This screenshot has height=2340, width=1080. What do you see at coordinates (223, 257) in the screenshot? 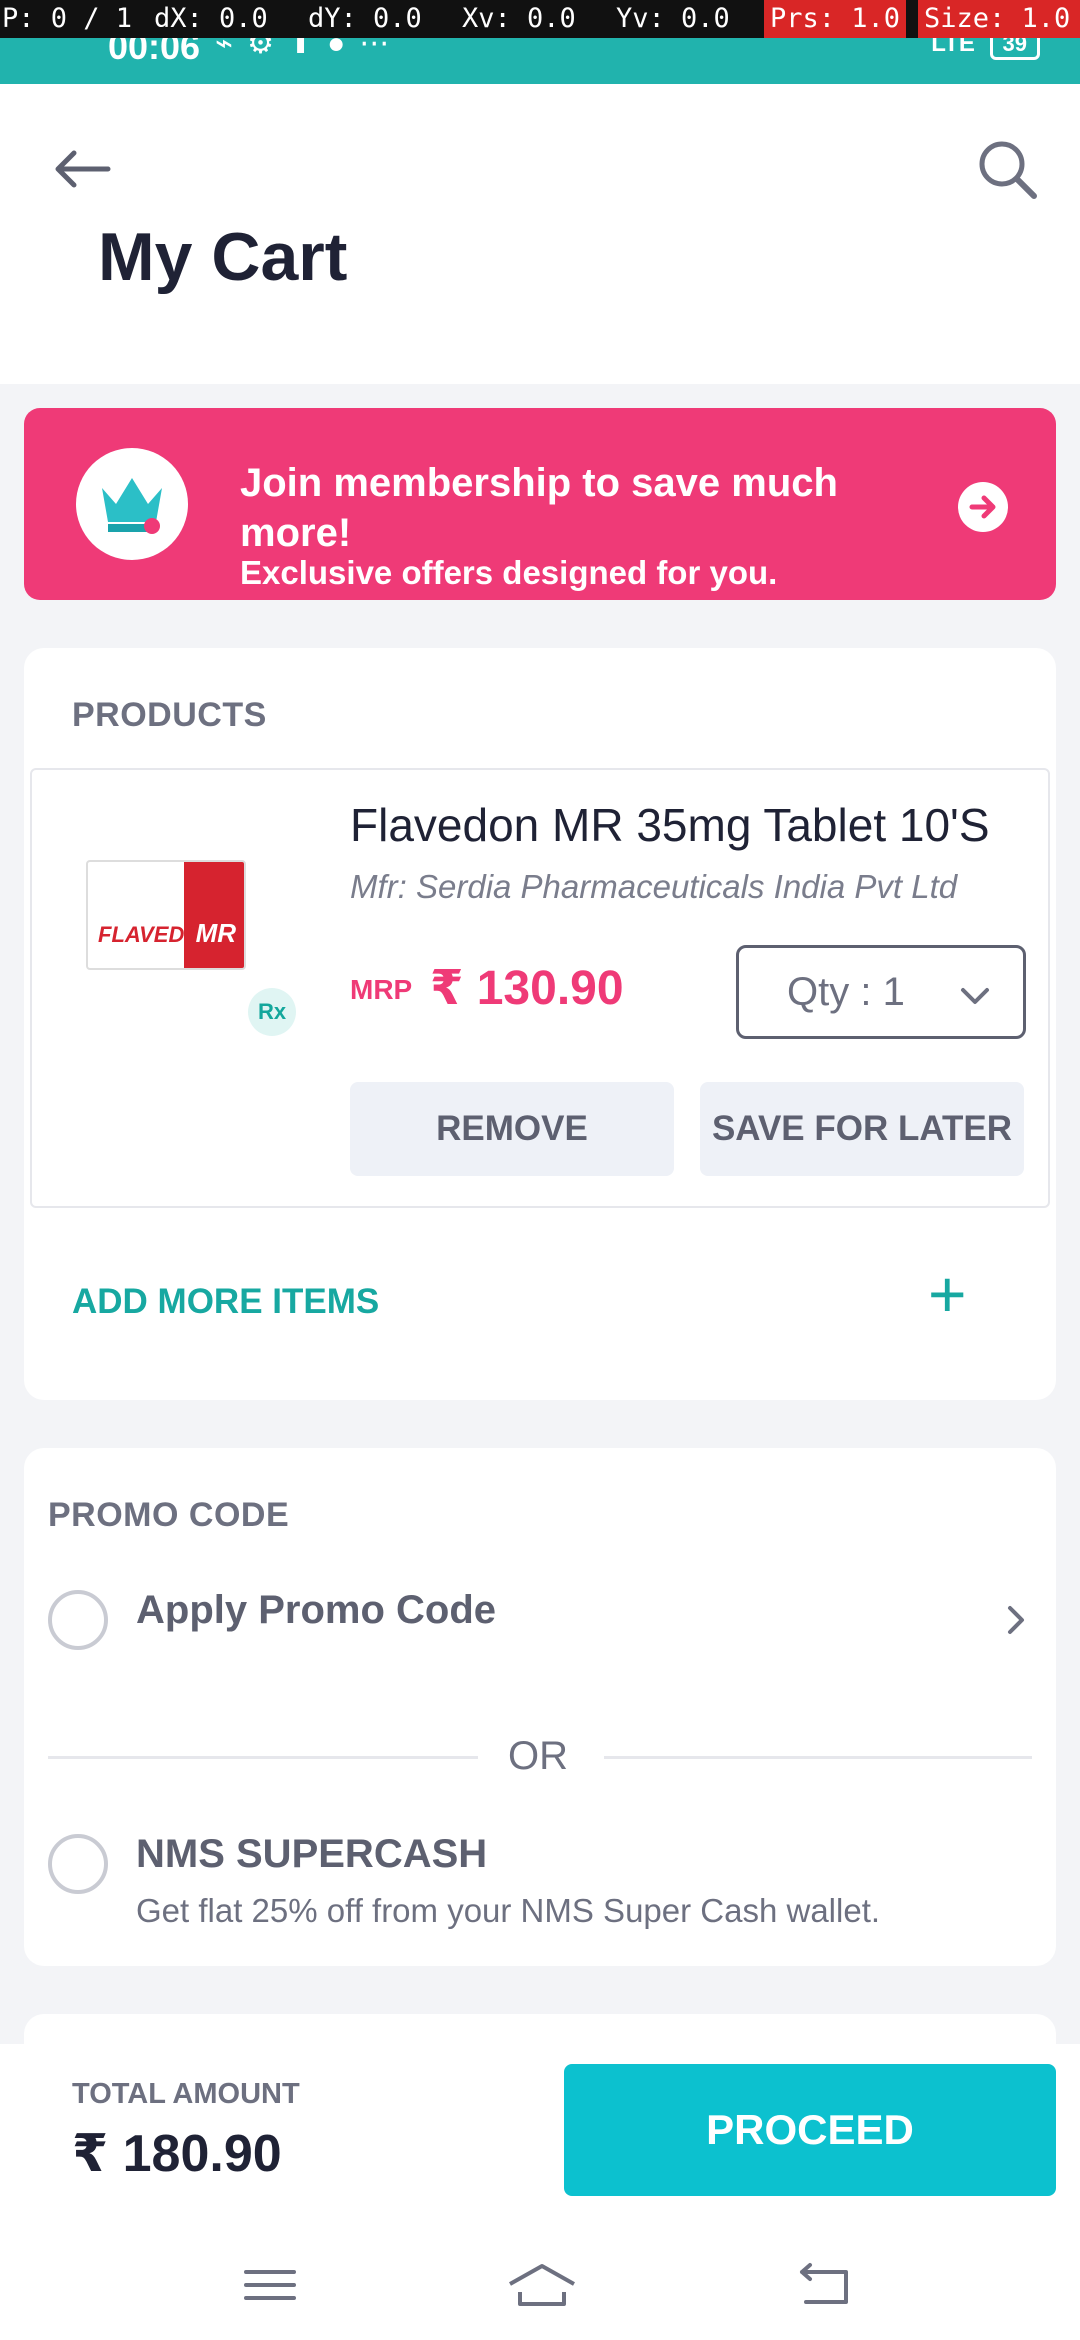
I see `page-title: My Cart` at bounding box center [223, 257].